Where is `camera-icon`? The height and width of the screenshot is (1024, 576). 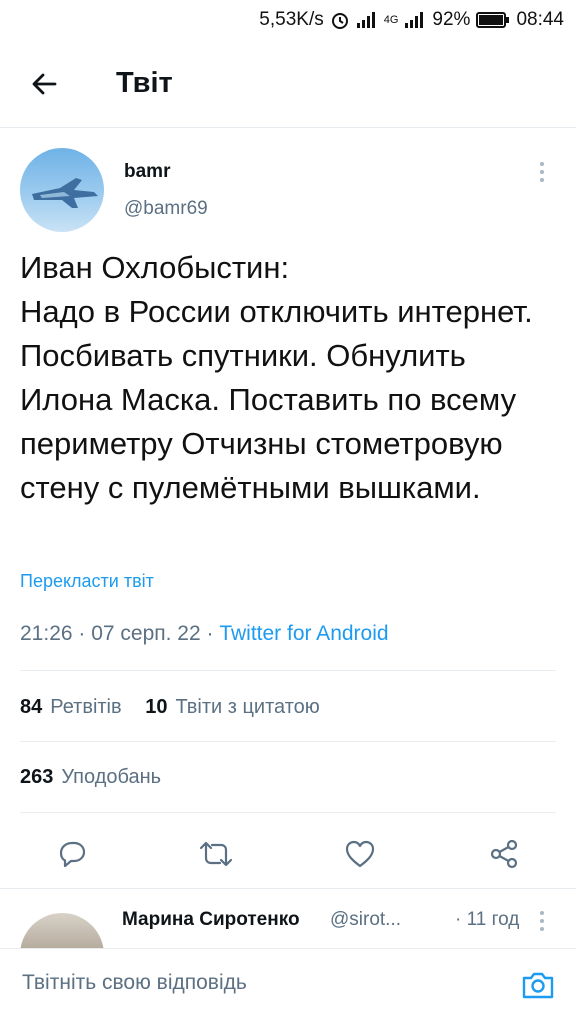 camera-icon is located at coordinates (538, 985).